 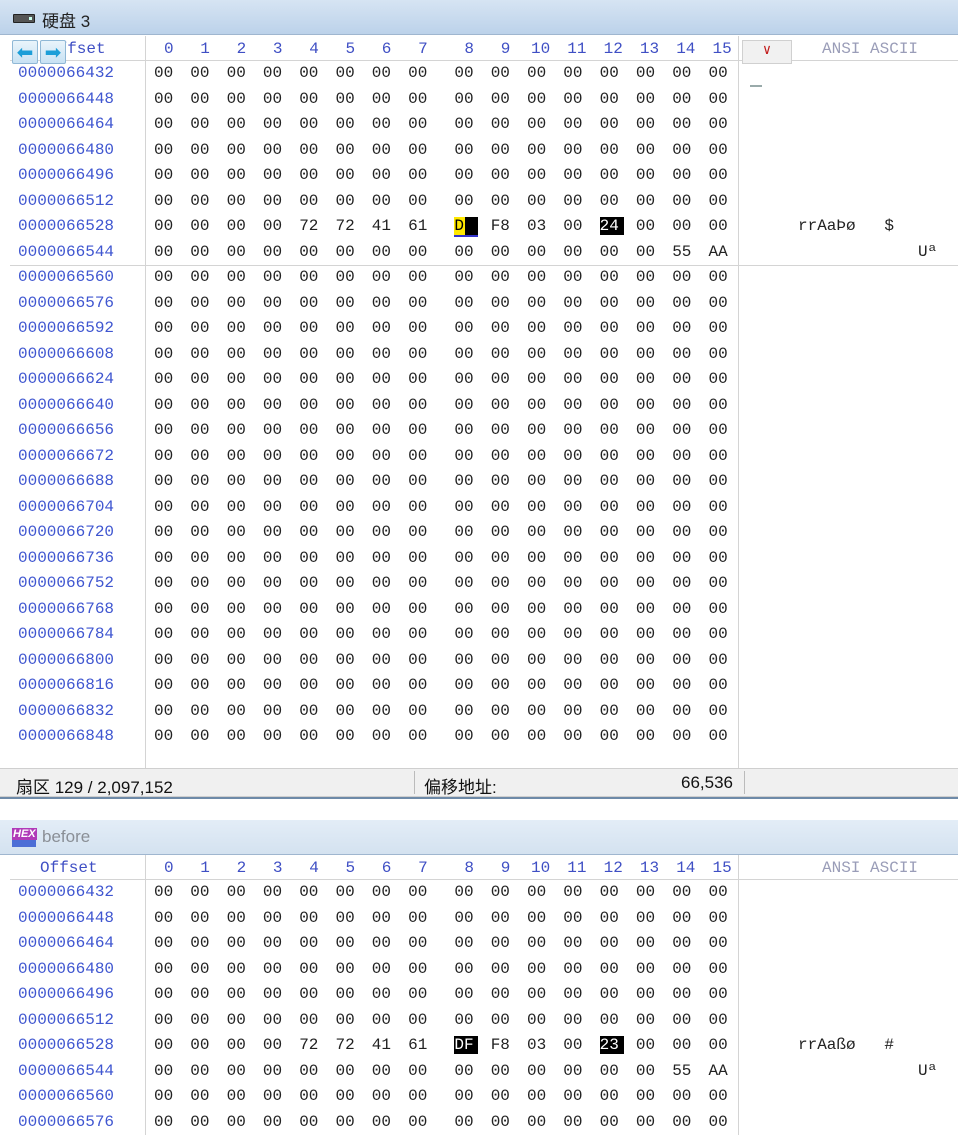 I want to click on hex-byte: DF, so click(x=466, y=1045).